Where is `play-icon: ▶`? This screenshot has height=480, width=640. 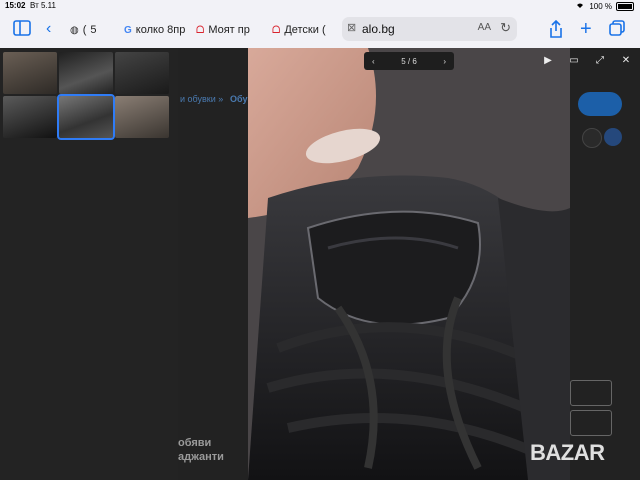
play-icon: ▶ is located at coordinates (548, 61).